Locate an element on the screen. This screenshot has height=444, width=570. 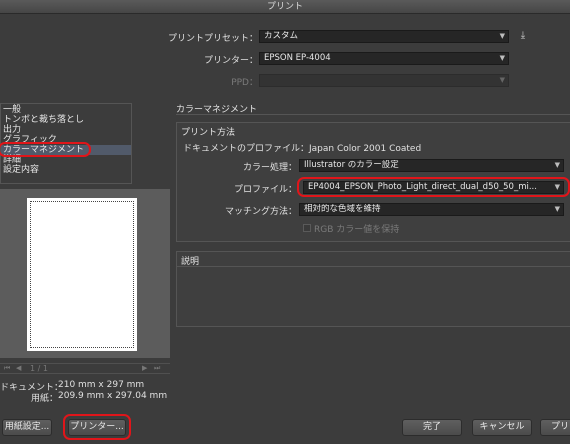
profile-highlight-ring is located at coordinates (433, 187).